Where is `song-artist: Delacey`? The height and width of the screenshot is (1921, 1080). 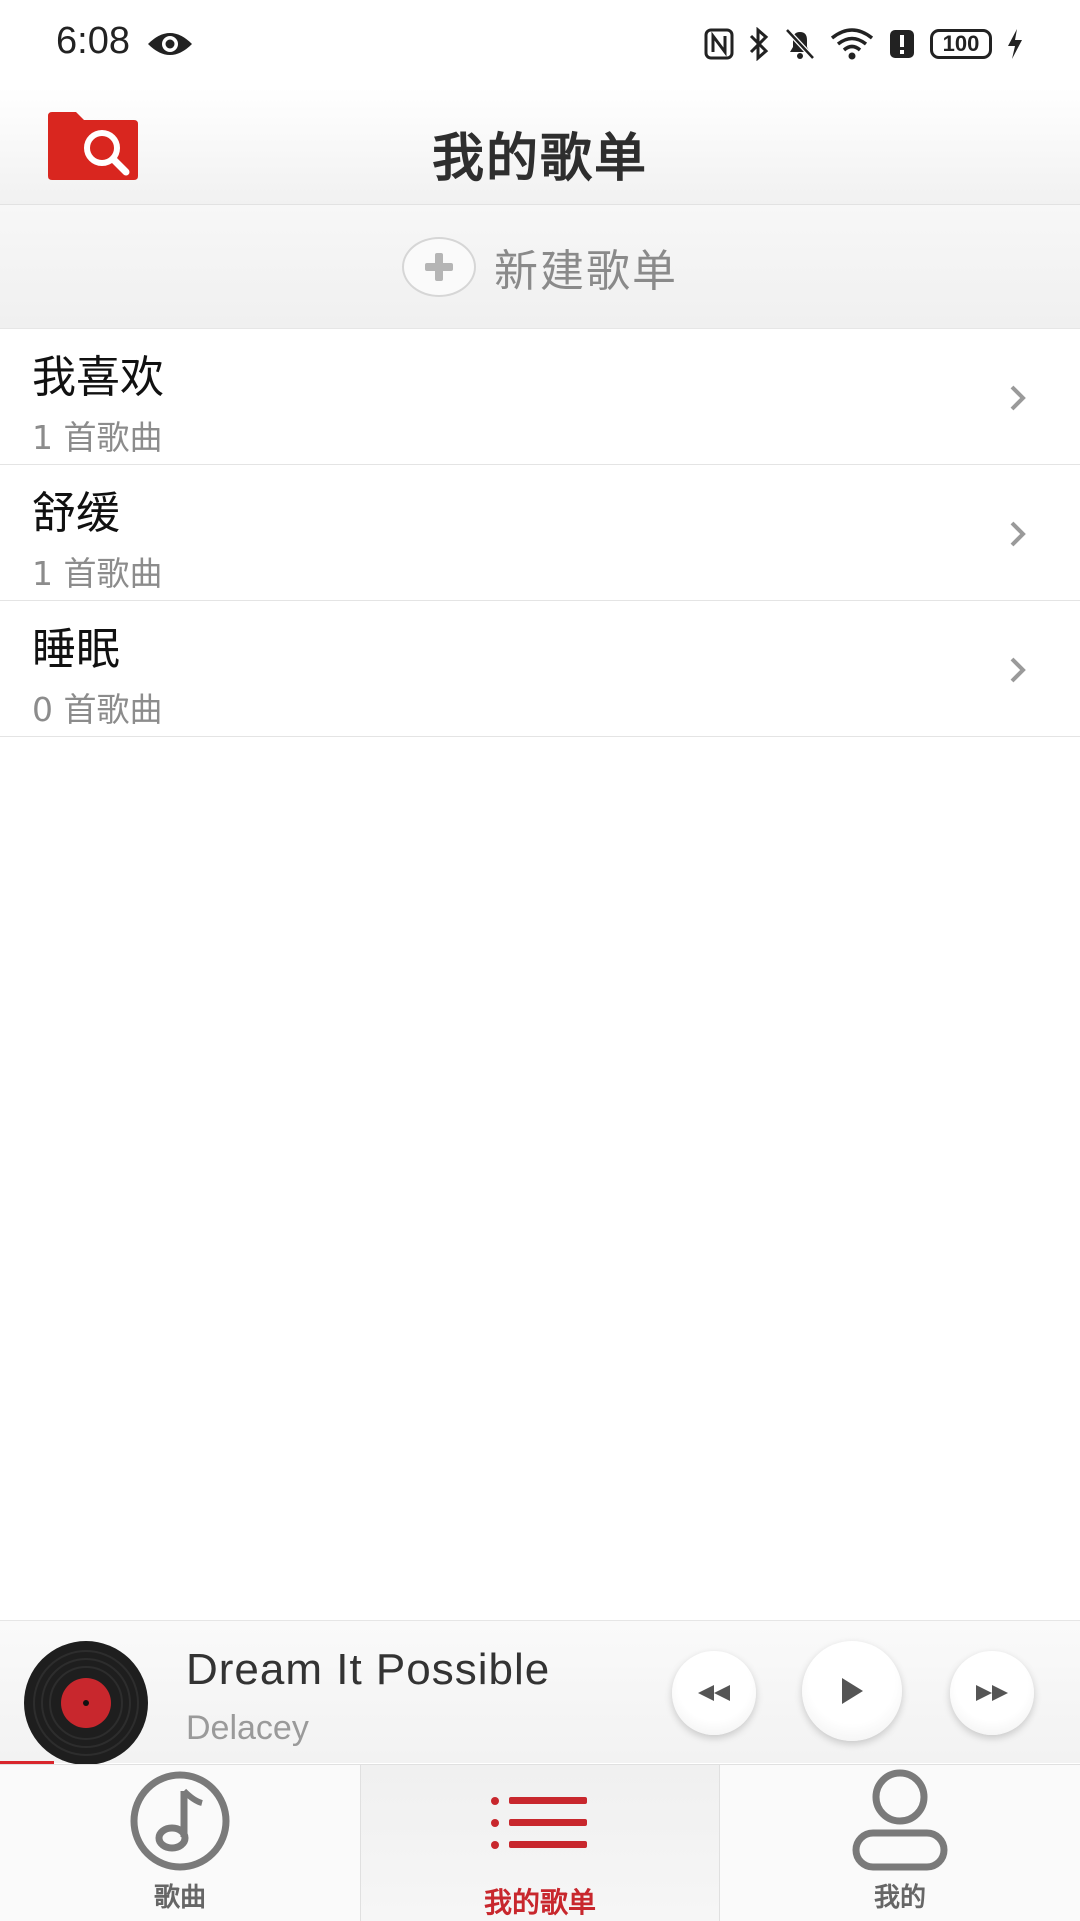 song-artist: Delacey is located at coordinates (247, 1728).